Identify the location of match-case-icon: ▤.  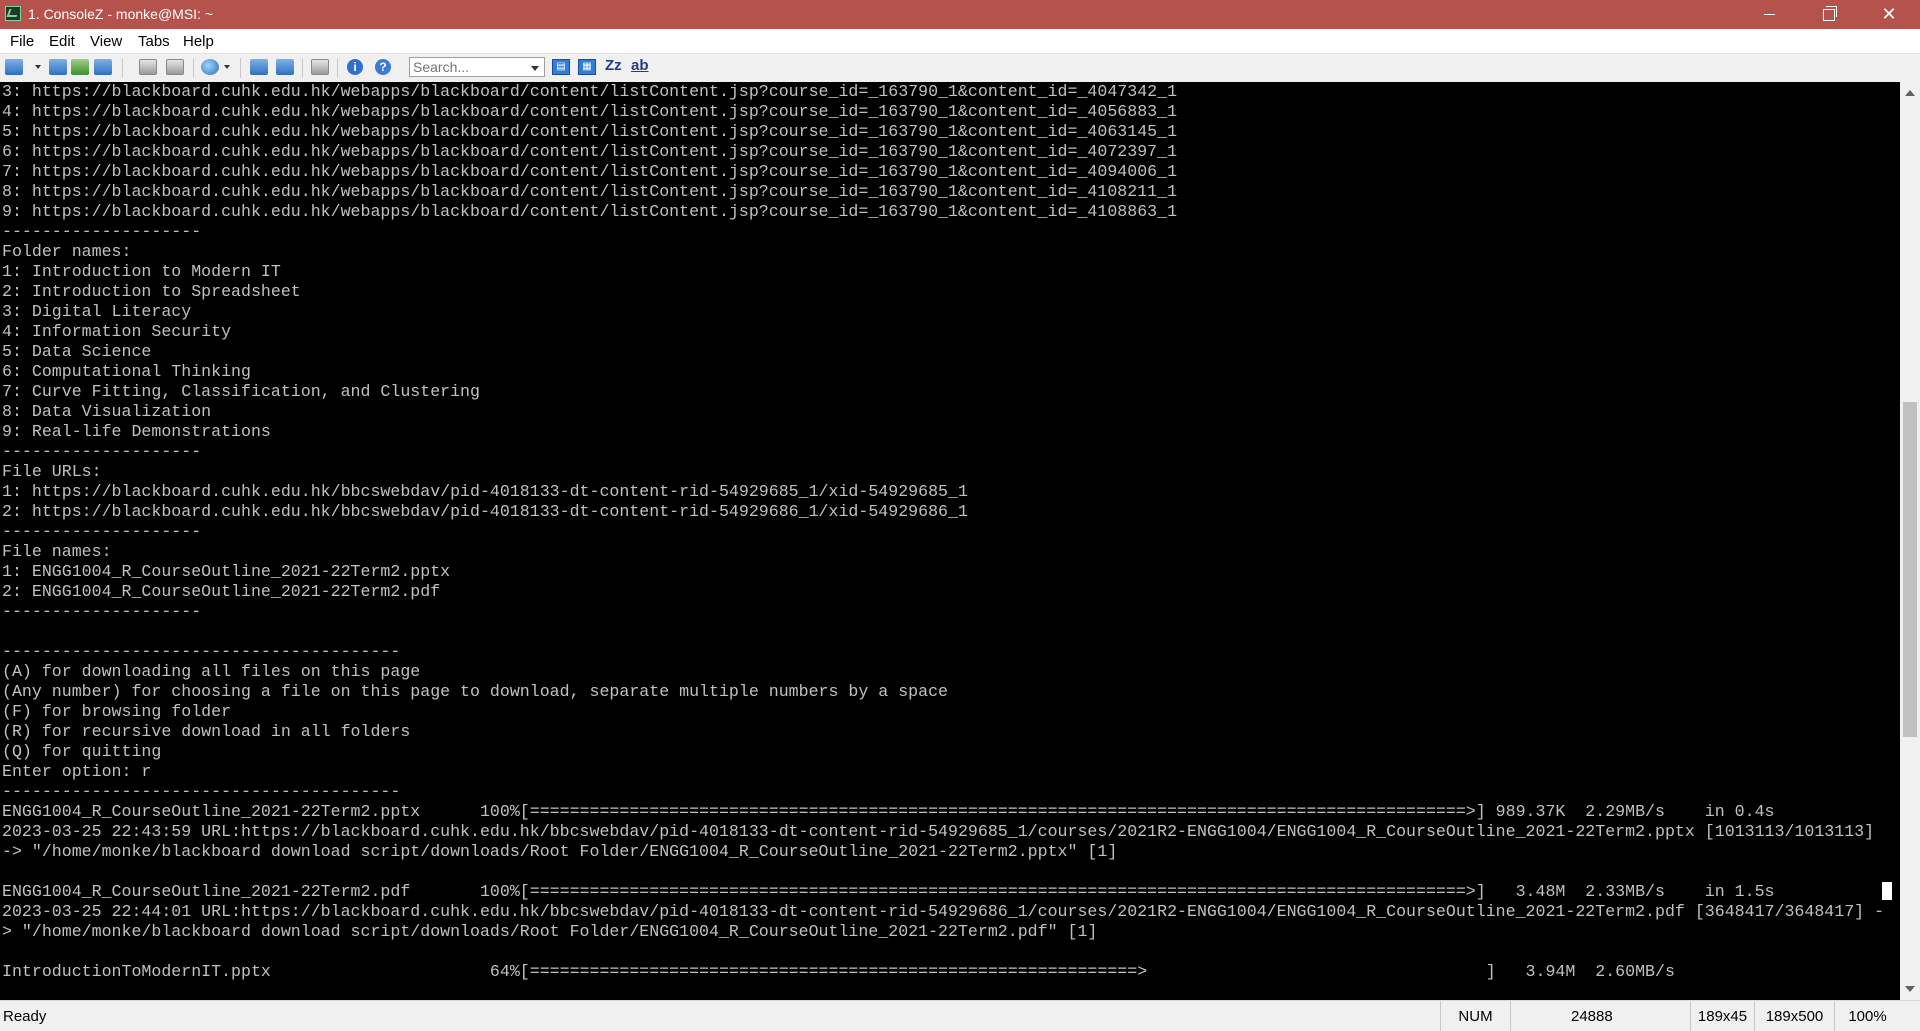
(561, 67).